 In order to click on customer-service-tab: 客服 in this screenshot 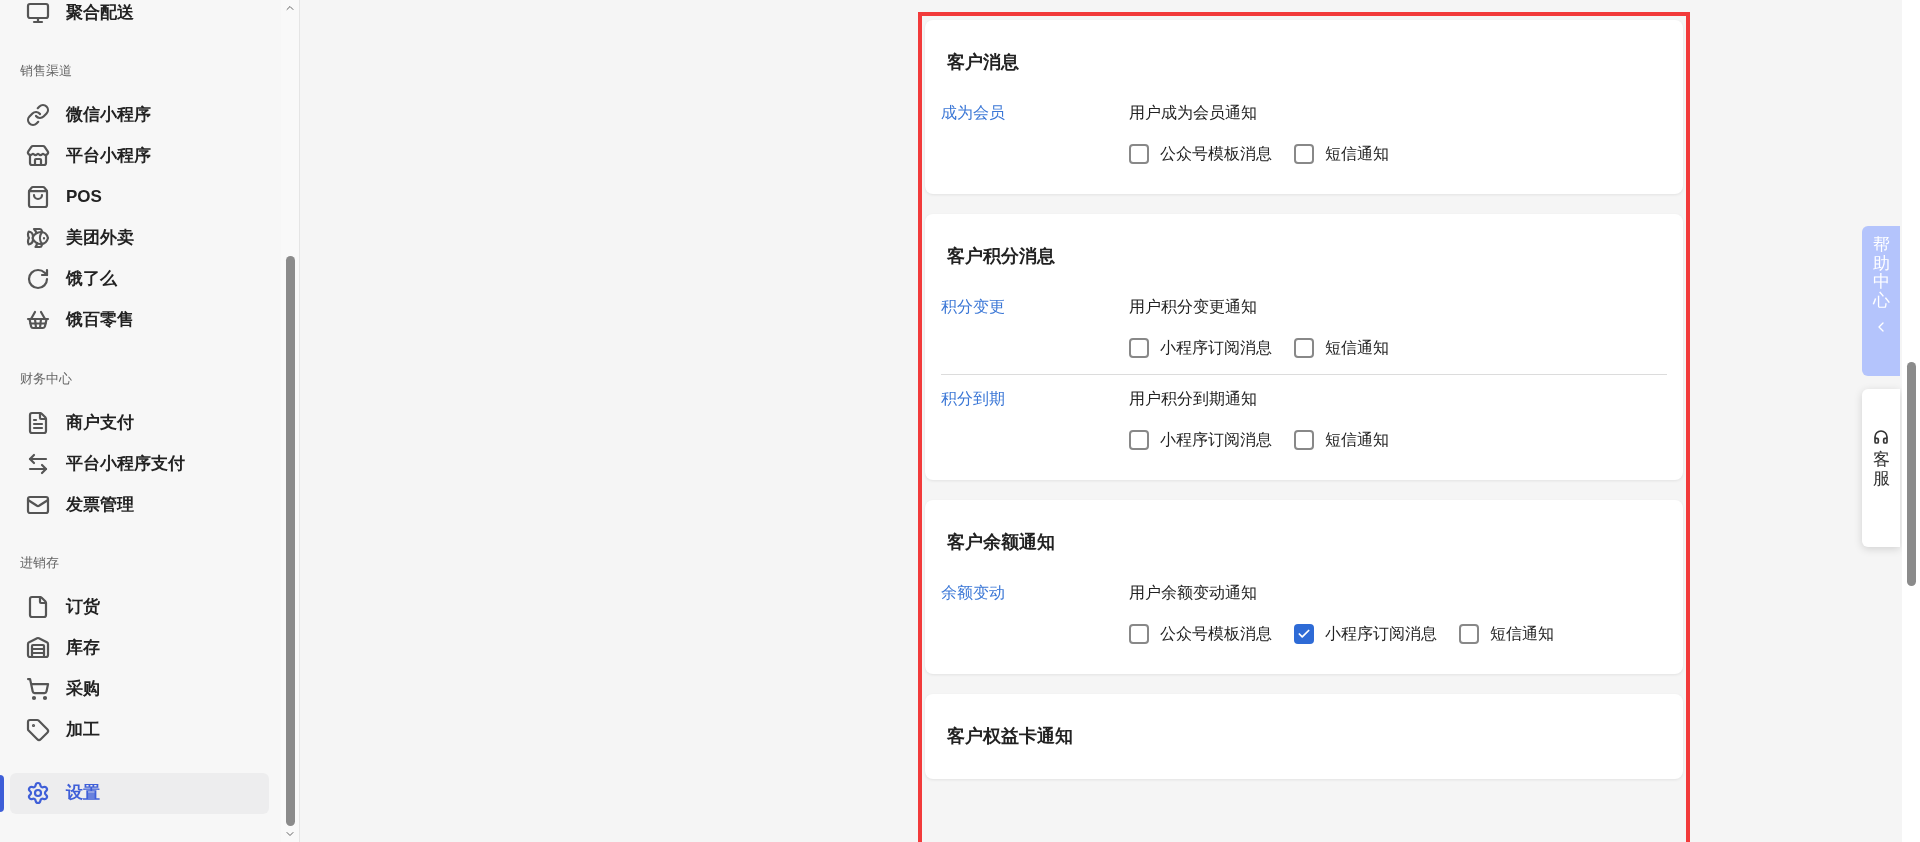, I will do `click(1881, 468)`.